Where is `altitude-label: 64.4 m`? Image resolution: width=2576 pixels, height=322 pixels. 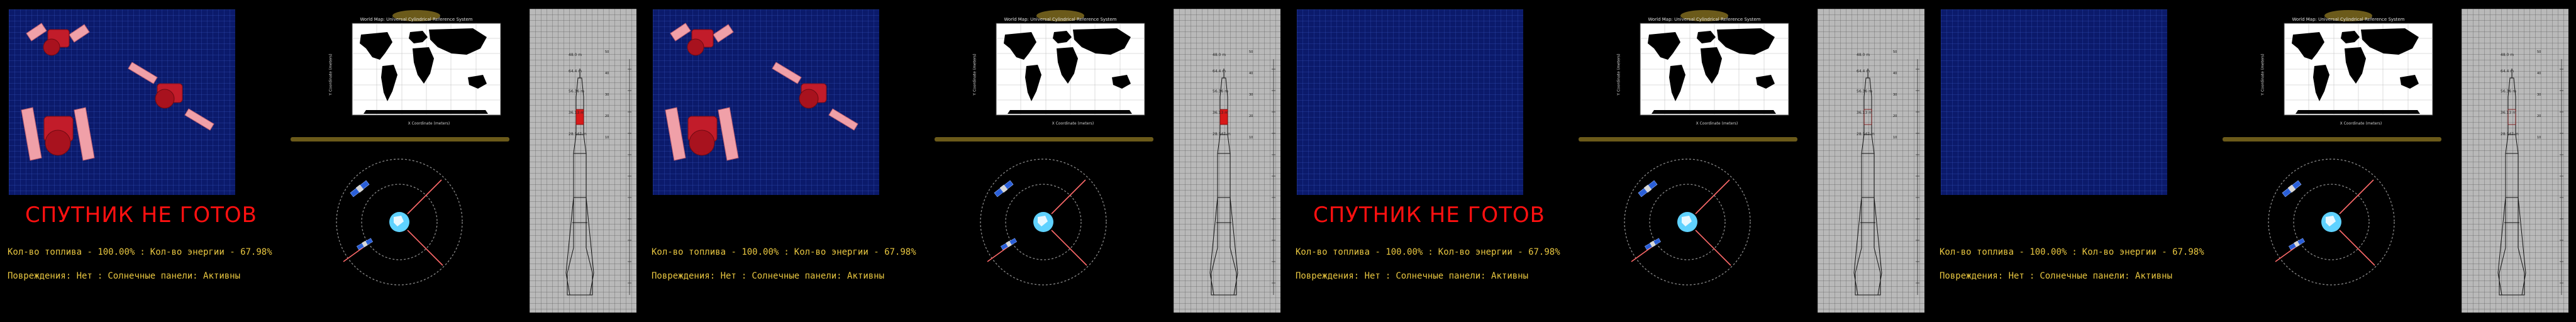
altitude-label: 64.4 m is located at coordinates (1219, 71).